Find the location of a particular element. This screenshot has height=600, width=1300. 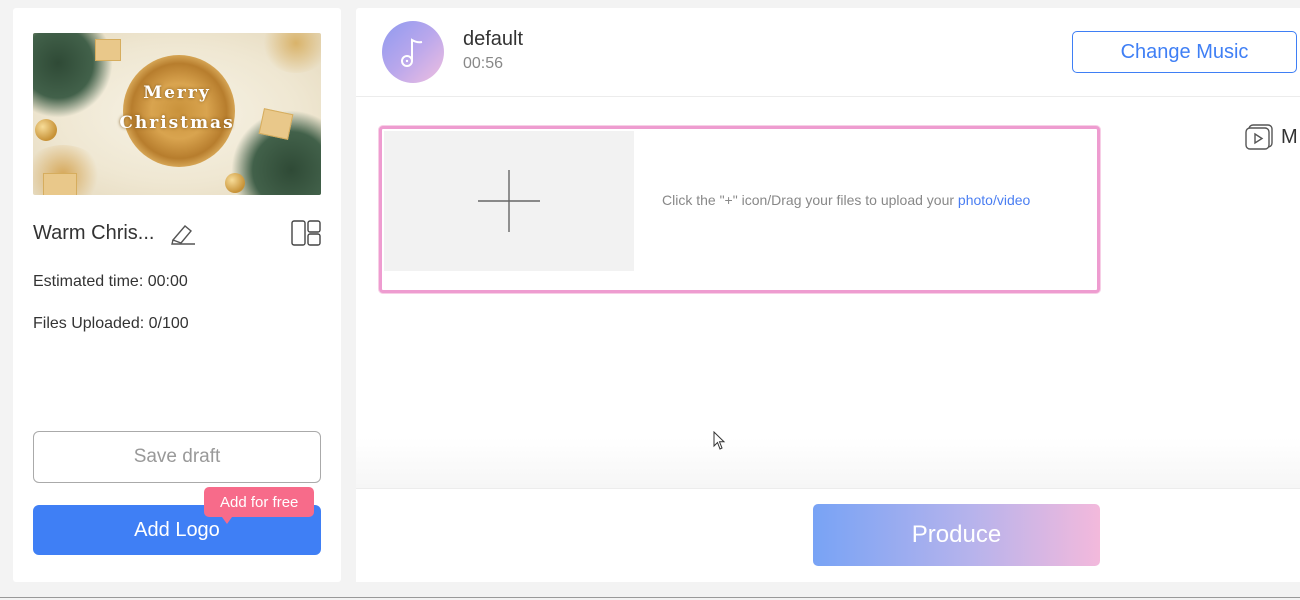

music-duration: 00:56 is located at coordinates (483, 63).